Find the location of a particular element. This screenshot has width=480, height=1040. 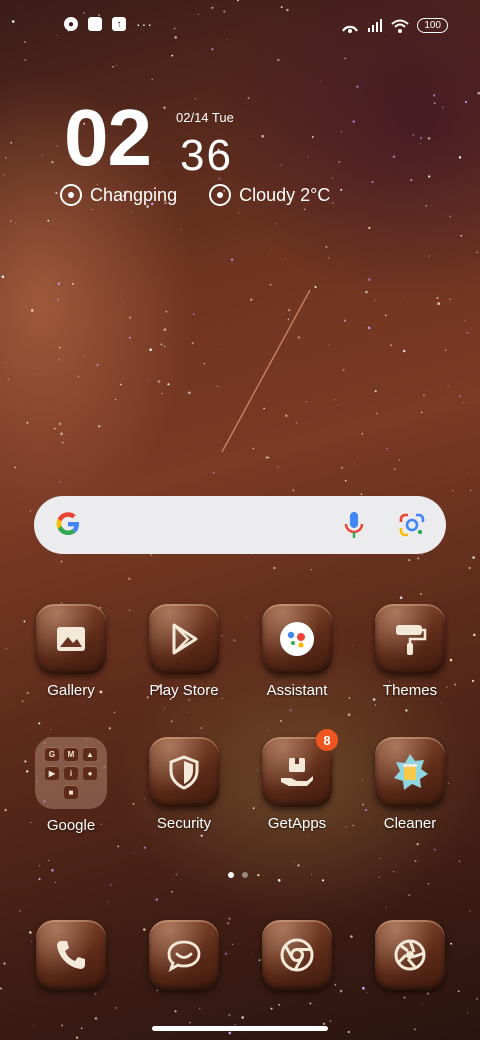

google-logo-icon is located at coordinates (67, 523).